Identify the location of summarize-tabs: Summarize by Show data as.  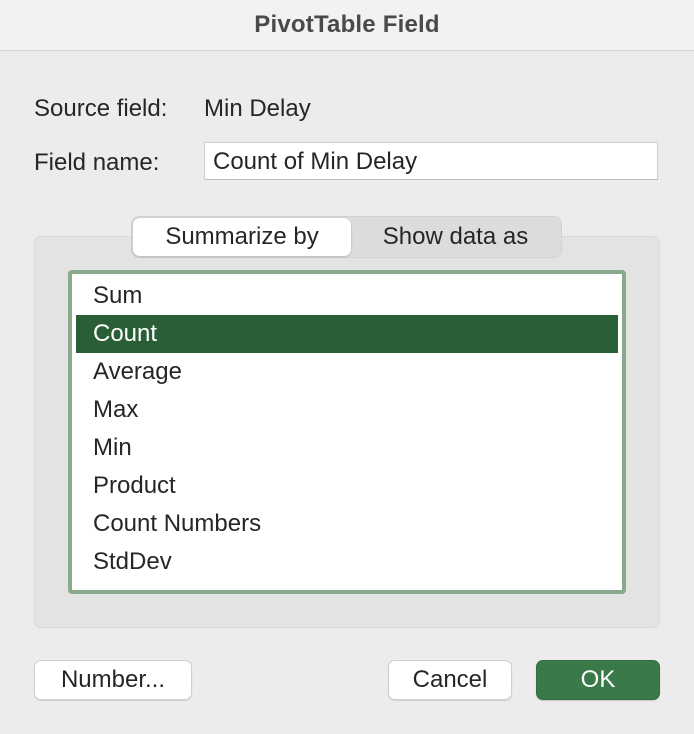
(346, 237).